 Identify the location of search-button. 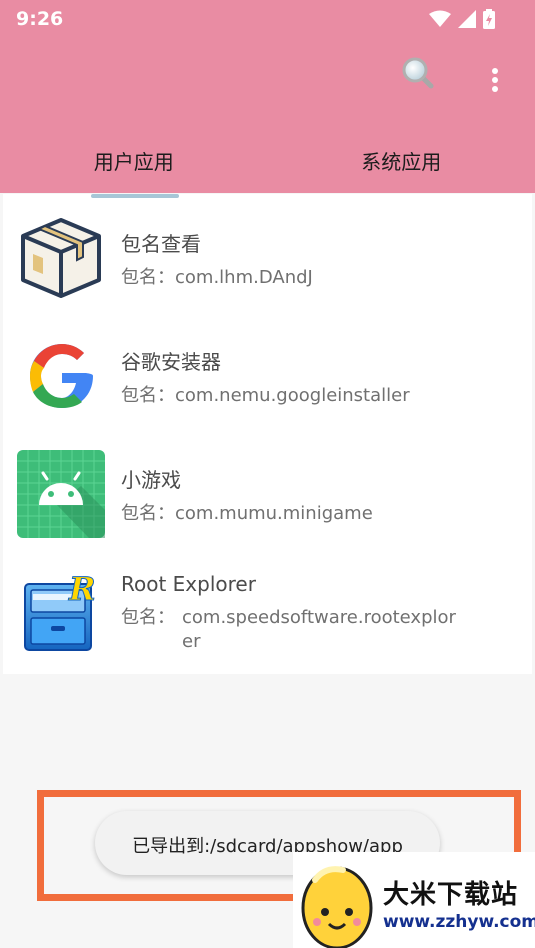
(425, 80).